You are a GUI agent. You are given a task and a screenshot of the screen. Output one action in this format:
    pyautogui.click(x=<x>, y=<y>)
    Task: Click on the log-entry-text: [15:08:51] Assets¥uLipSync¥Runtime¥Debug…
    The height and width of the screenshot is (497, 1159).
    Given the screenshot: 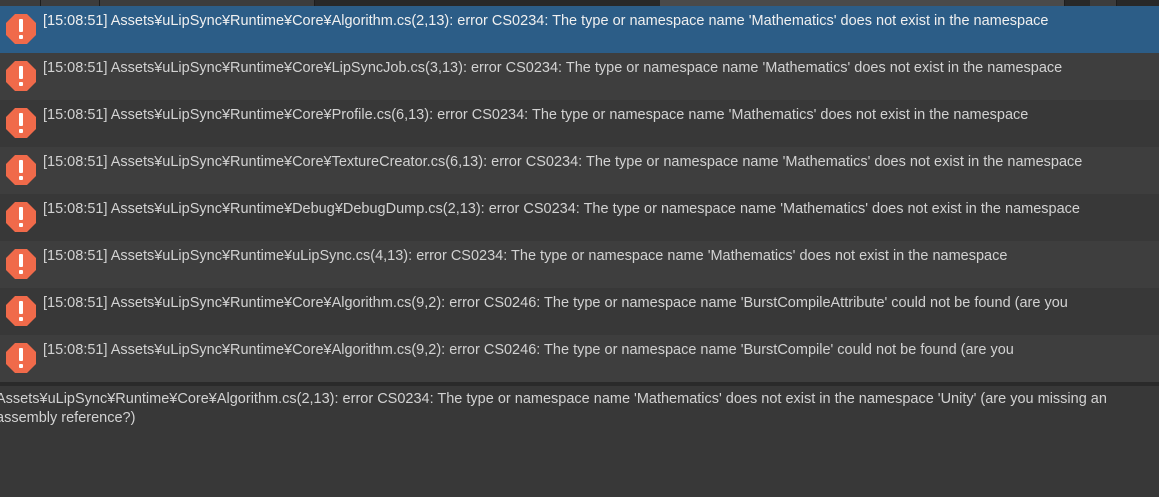 What is the action you would take?
    pyautogui.click(x=561, y=209)
    